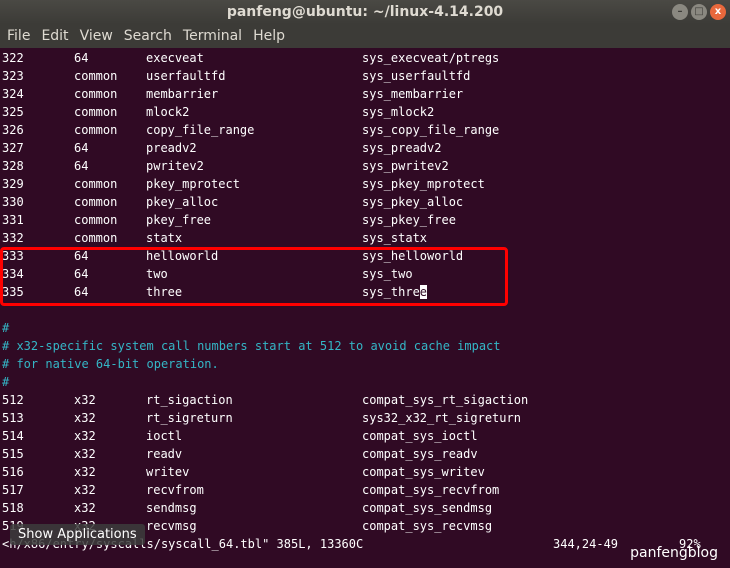 The height and width of the screenshot is (568, 730). What do you see at coordinates (431, 130) in the screenshot?
I see `syscall-entry: sys_copy_file_range` at bounding box center [431, 130].